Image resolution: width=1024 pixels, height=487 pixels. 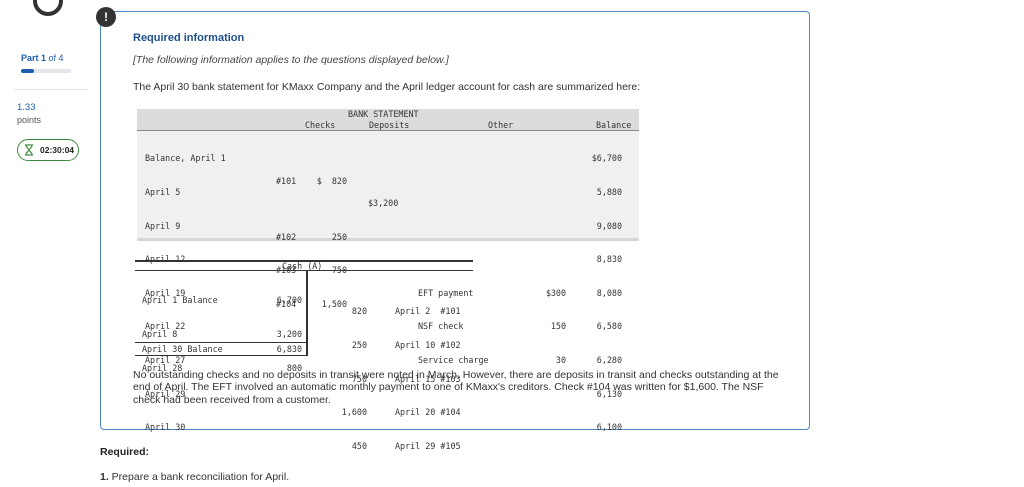 I want to click on ledger-debit-label: April 1 Balance, so click(x=180, y=300).